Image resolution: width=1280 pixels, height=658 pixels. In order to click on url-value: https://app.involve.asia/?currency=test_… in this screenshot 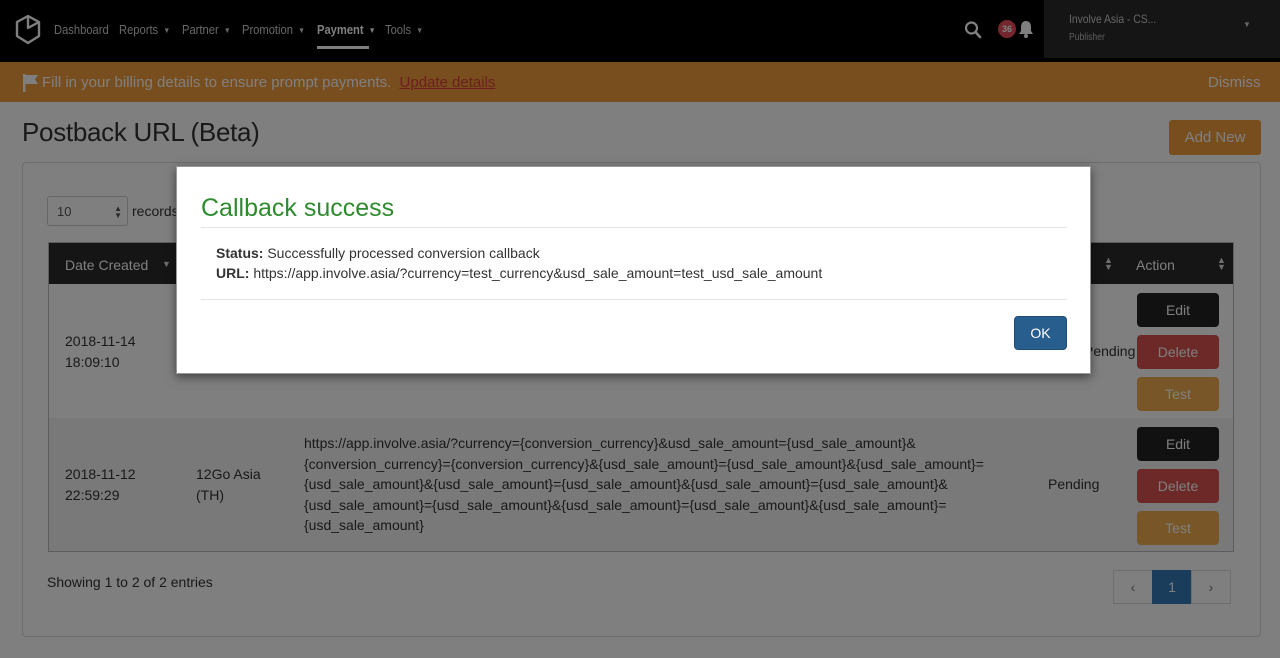, I will do `click(538, 273)`.